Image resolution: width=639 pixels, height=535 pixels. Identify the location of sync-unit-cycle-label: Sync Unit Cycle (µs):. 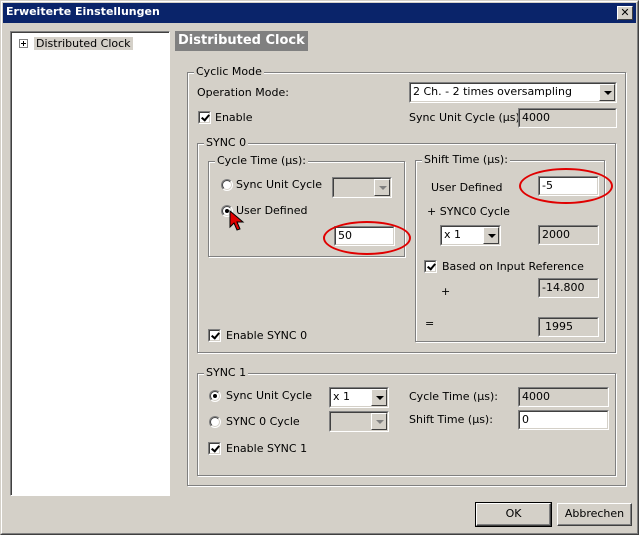
(466, 117).